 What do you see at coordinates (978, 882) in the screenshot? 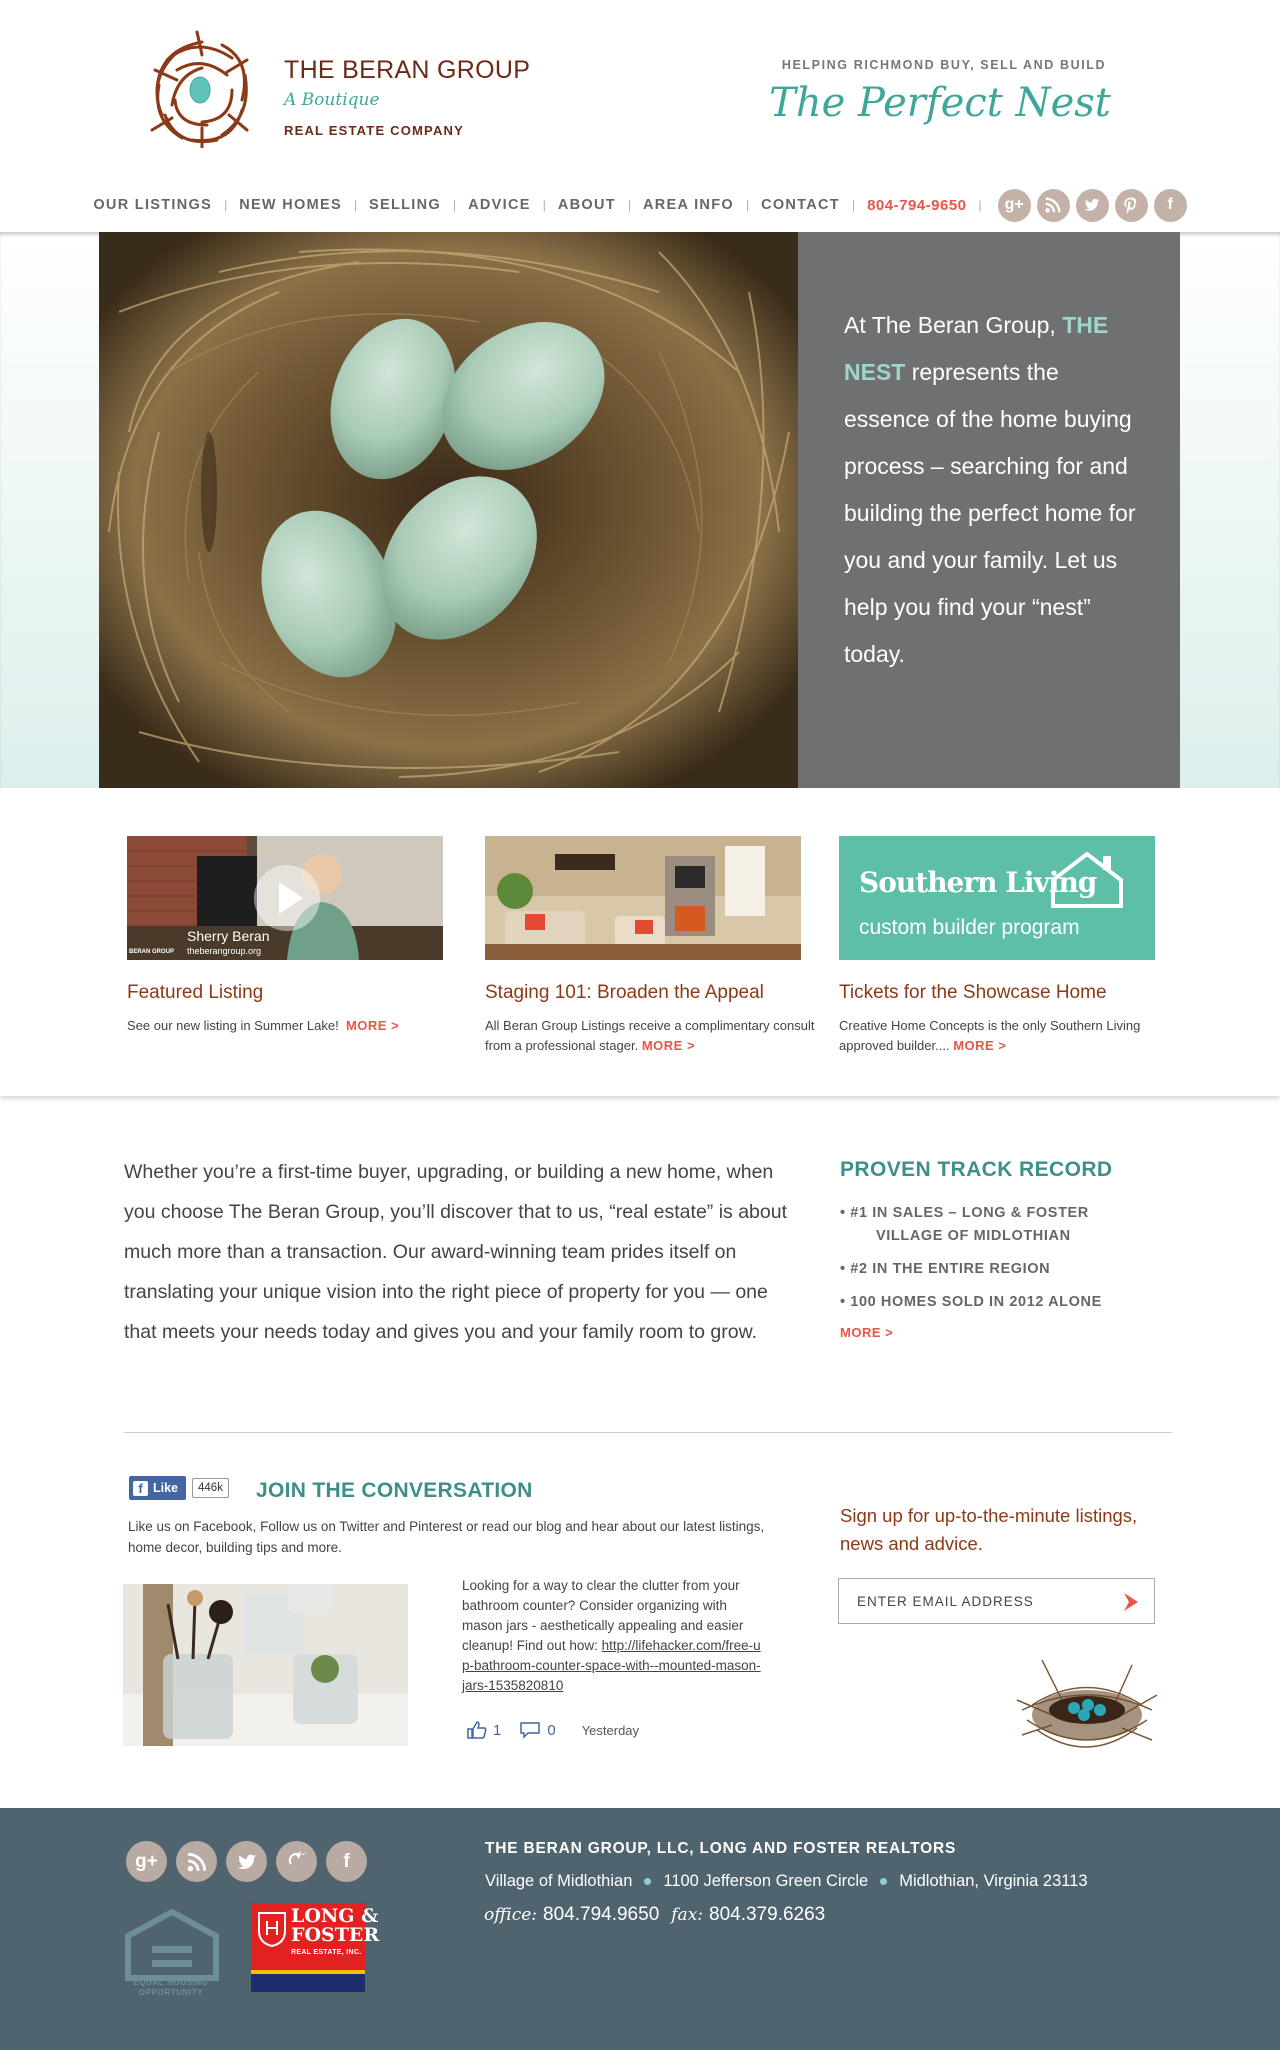
I see `southern-living-title: Southern Living` at bounding box center [978, 882].